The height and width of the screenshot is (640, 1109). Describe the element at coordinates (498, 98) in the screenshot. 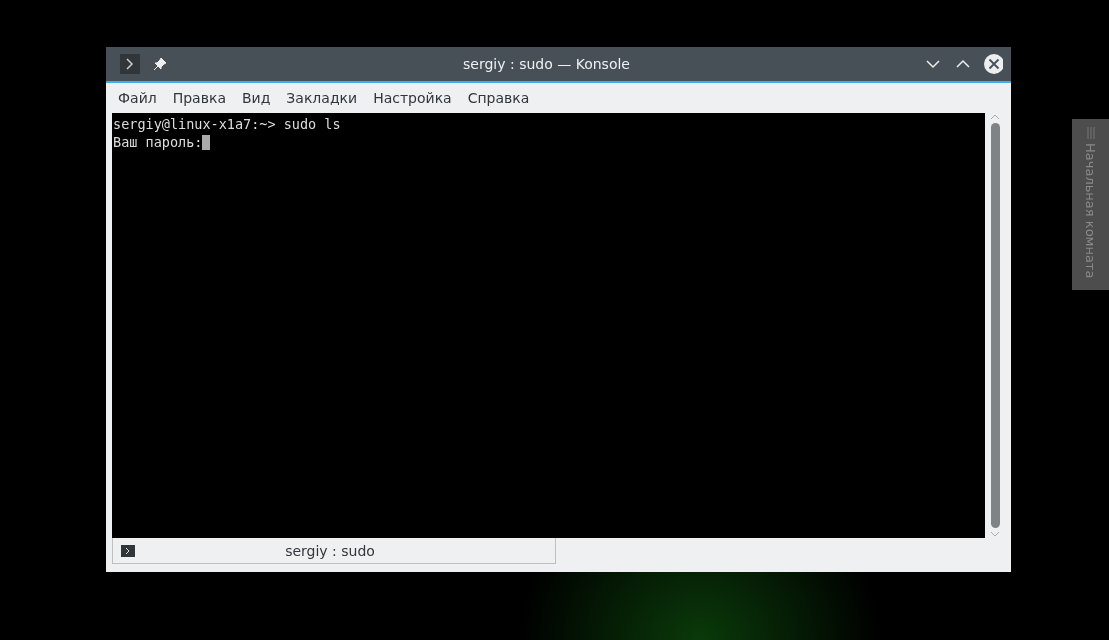

I see `menu-item: Справка` at that location.